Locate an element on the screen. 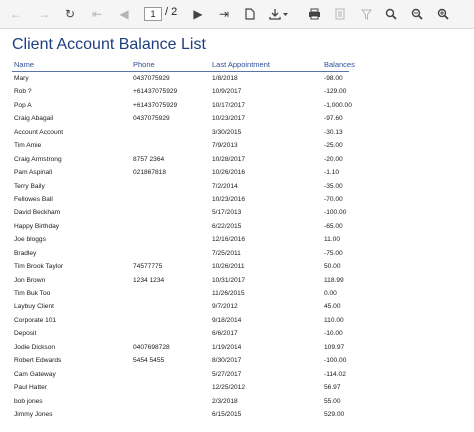  client-name-cell: Deposit is located at coordinates (25, 334).